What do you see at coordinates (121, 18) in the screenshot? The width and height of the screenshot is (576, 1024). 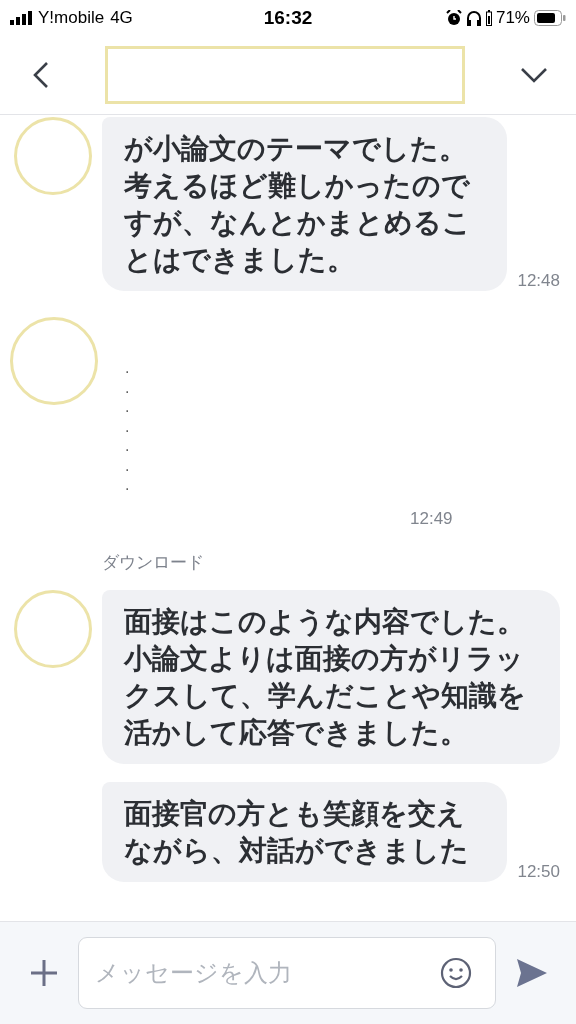 I see `network-type: 4G` at bounding box center [121, 18].